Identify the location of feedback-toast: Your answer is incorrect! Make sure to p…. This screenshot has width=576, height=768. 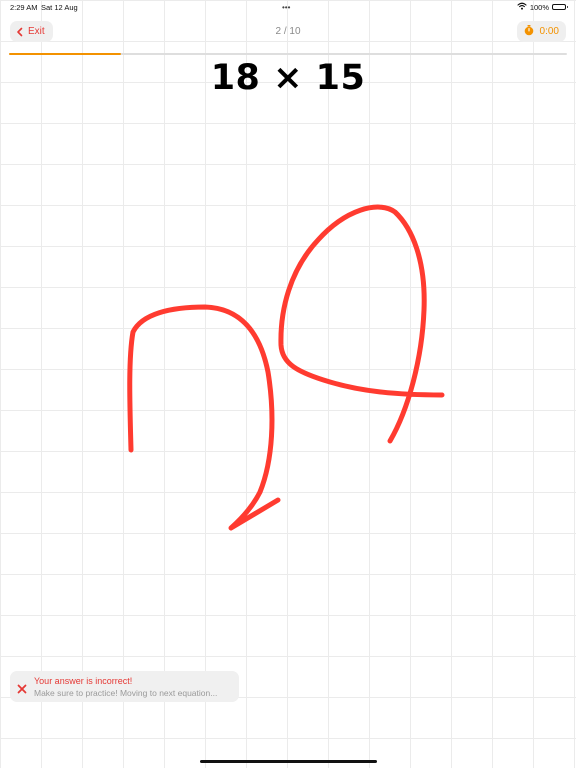
(124, 686).